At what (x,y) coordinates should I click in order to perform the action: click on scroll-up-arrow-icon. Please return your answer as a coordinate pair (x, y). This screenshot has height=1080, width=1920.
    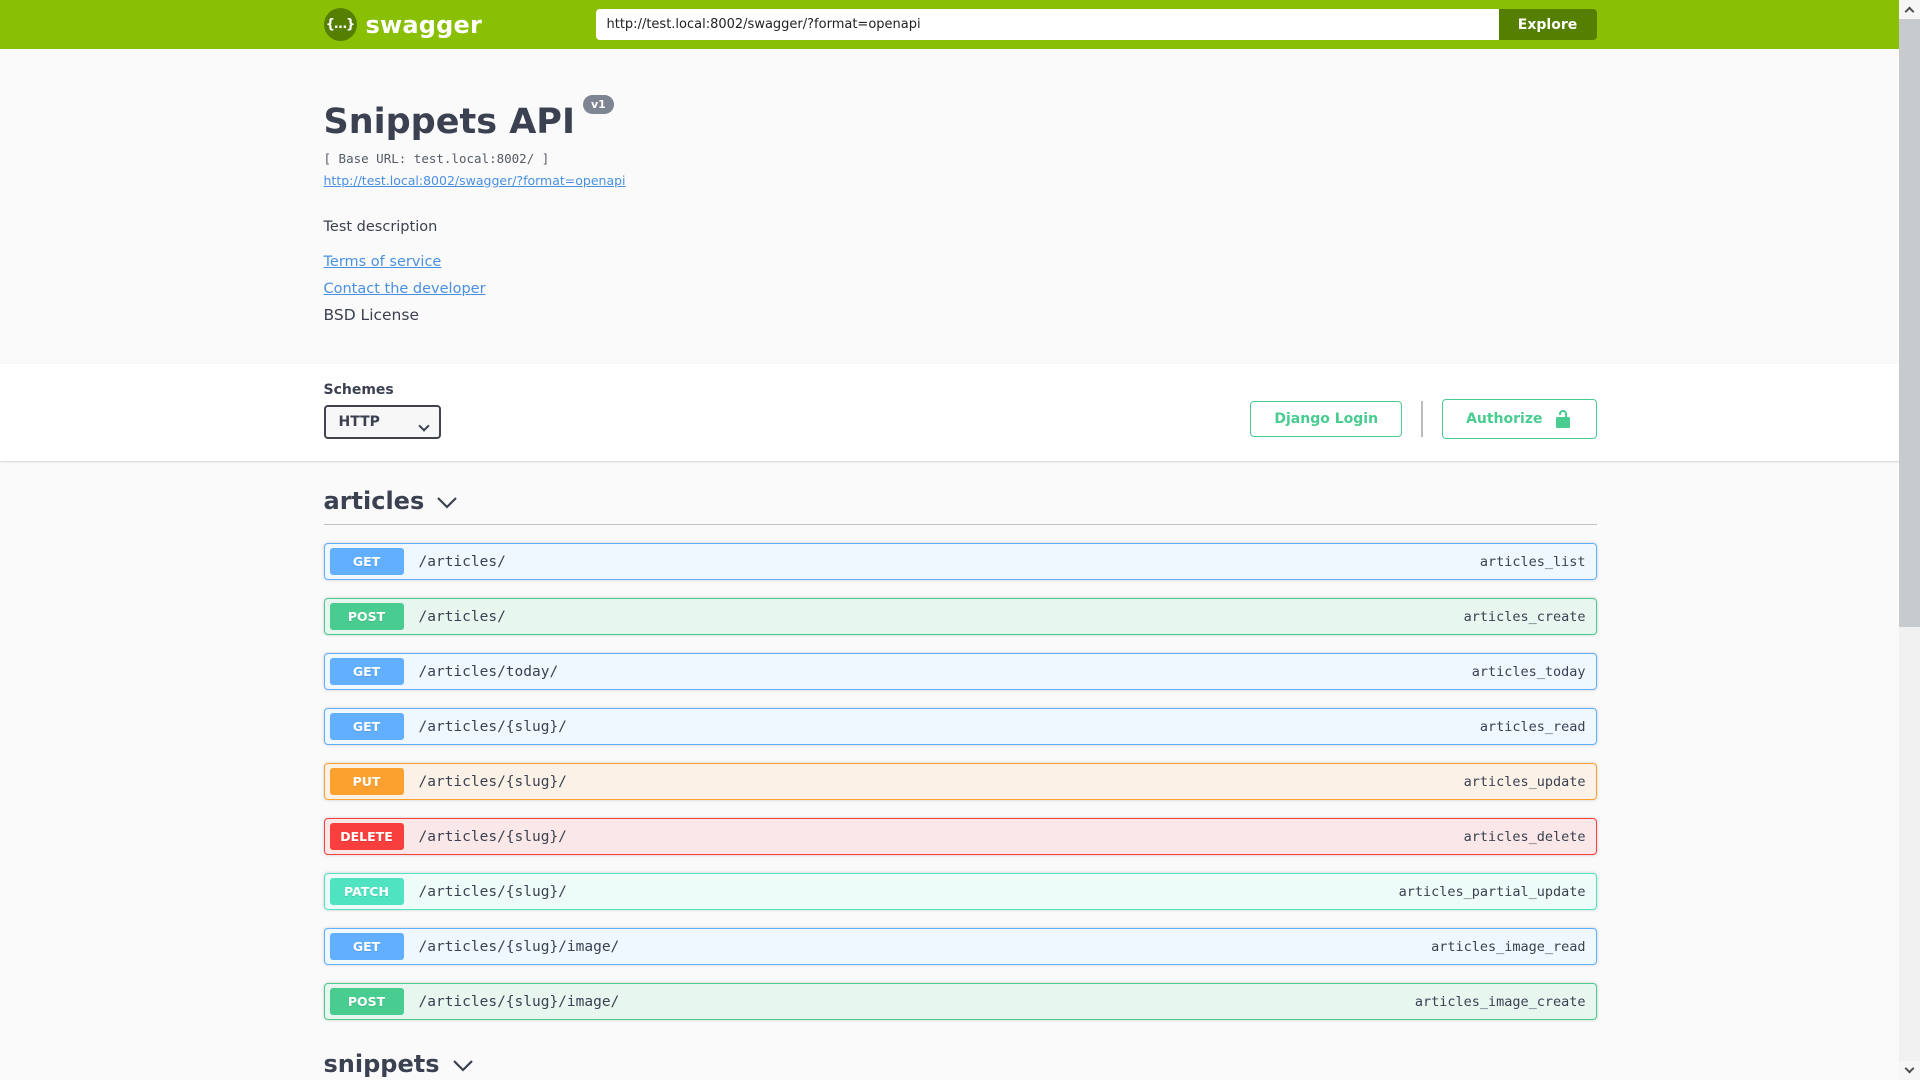
    Looking at the image, I should click on (1909, 9).